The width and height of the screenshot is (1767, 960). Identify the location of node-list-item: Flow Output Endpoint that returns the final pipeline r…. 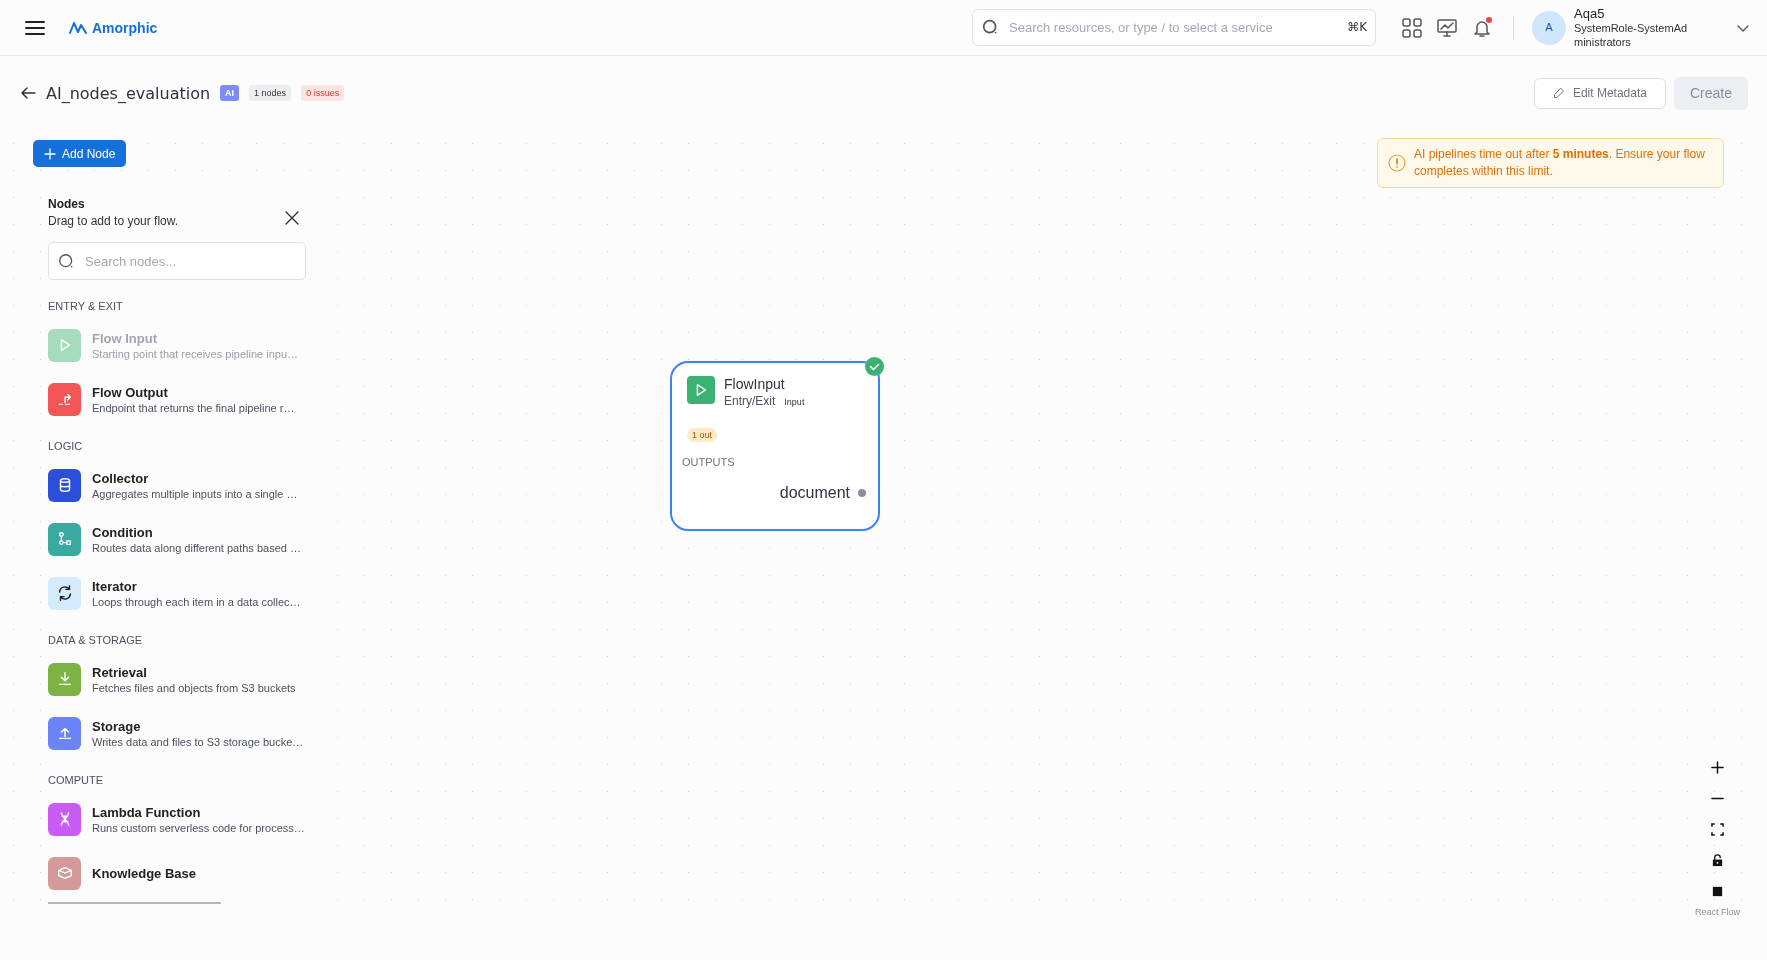
(184, 399).